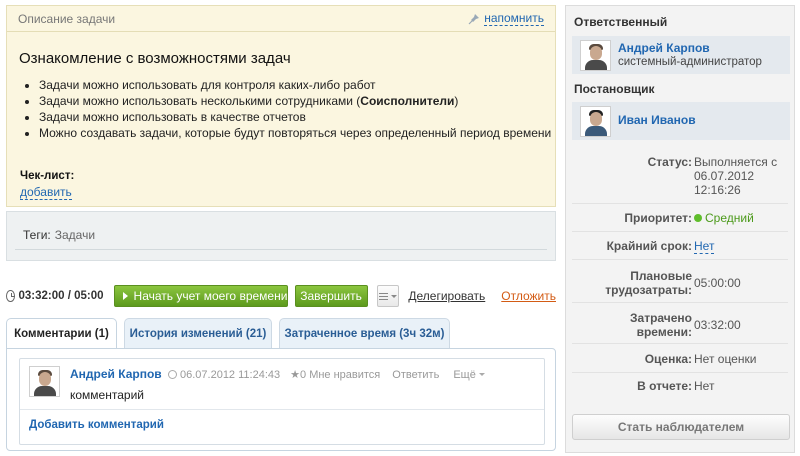  Describe the element at coordinates (724, 218) in the screenshot. I see `priority-value: Средний` at that location.